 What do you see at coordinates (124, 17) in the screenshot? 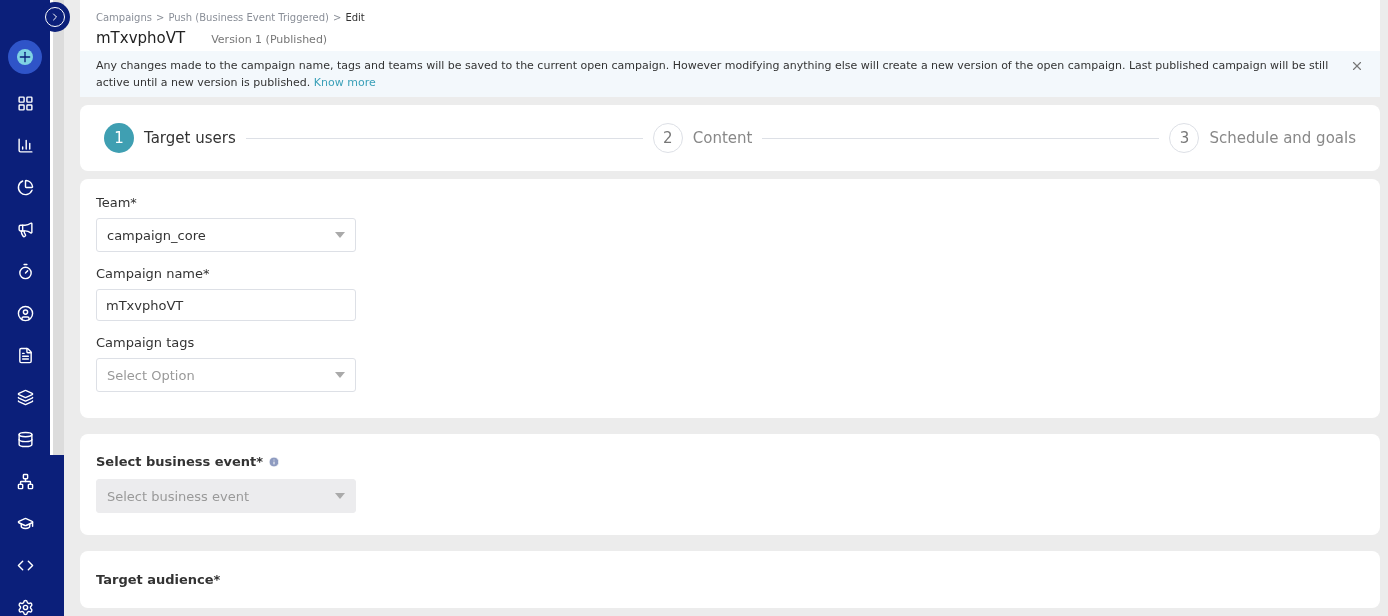
I see `breadcrumb-link: Campaigns` at bounding box center [124, 17].